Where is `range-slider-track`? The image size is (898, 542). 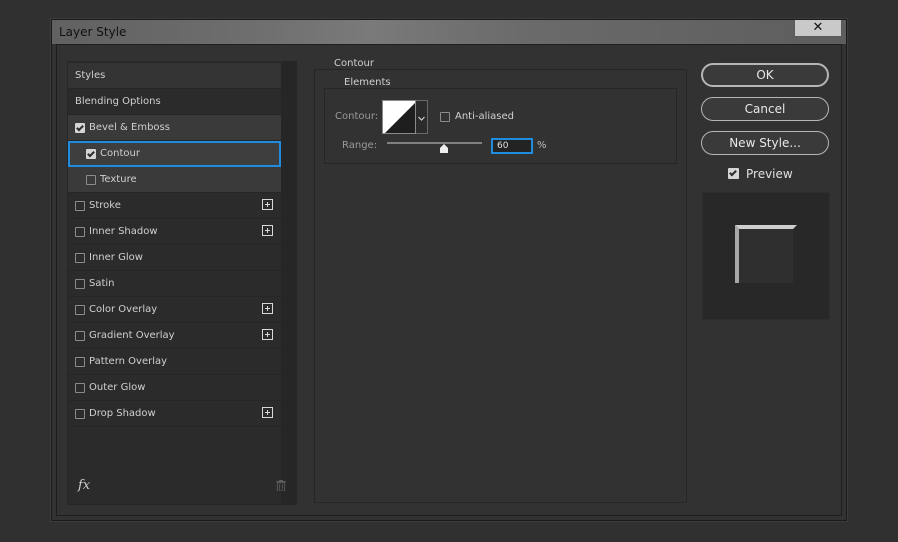
range-slider-track is located at coordinates (434, 143).